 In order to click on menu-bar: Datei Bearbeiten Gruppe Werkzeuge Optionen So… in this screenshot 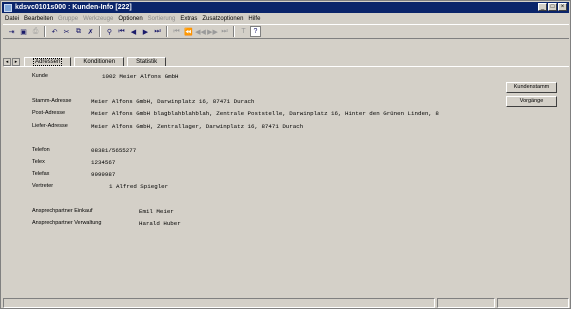, I will do `click(131, 18)`.